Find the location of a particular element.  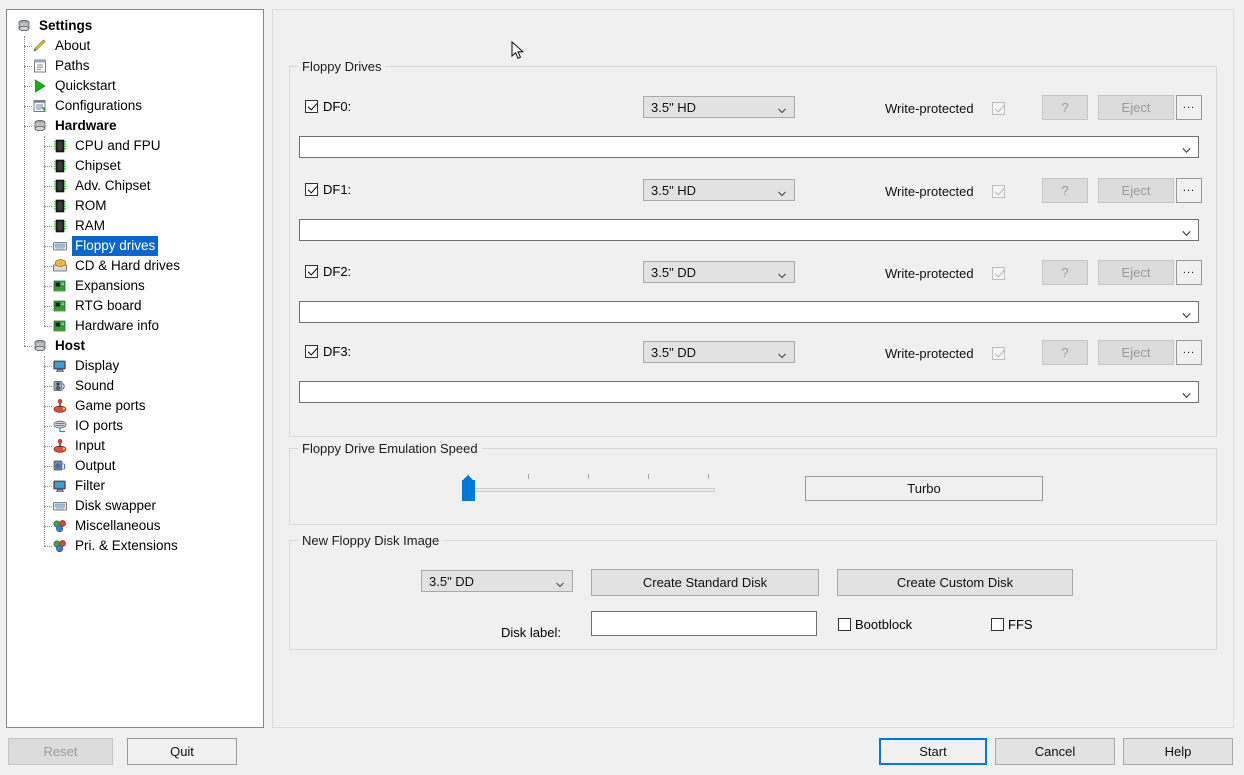

turbo-button: Turbo is located at coordinates (924, 488).